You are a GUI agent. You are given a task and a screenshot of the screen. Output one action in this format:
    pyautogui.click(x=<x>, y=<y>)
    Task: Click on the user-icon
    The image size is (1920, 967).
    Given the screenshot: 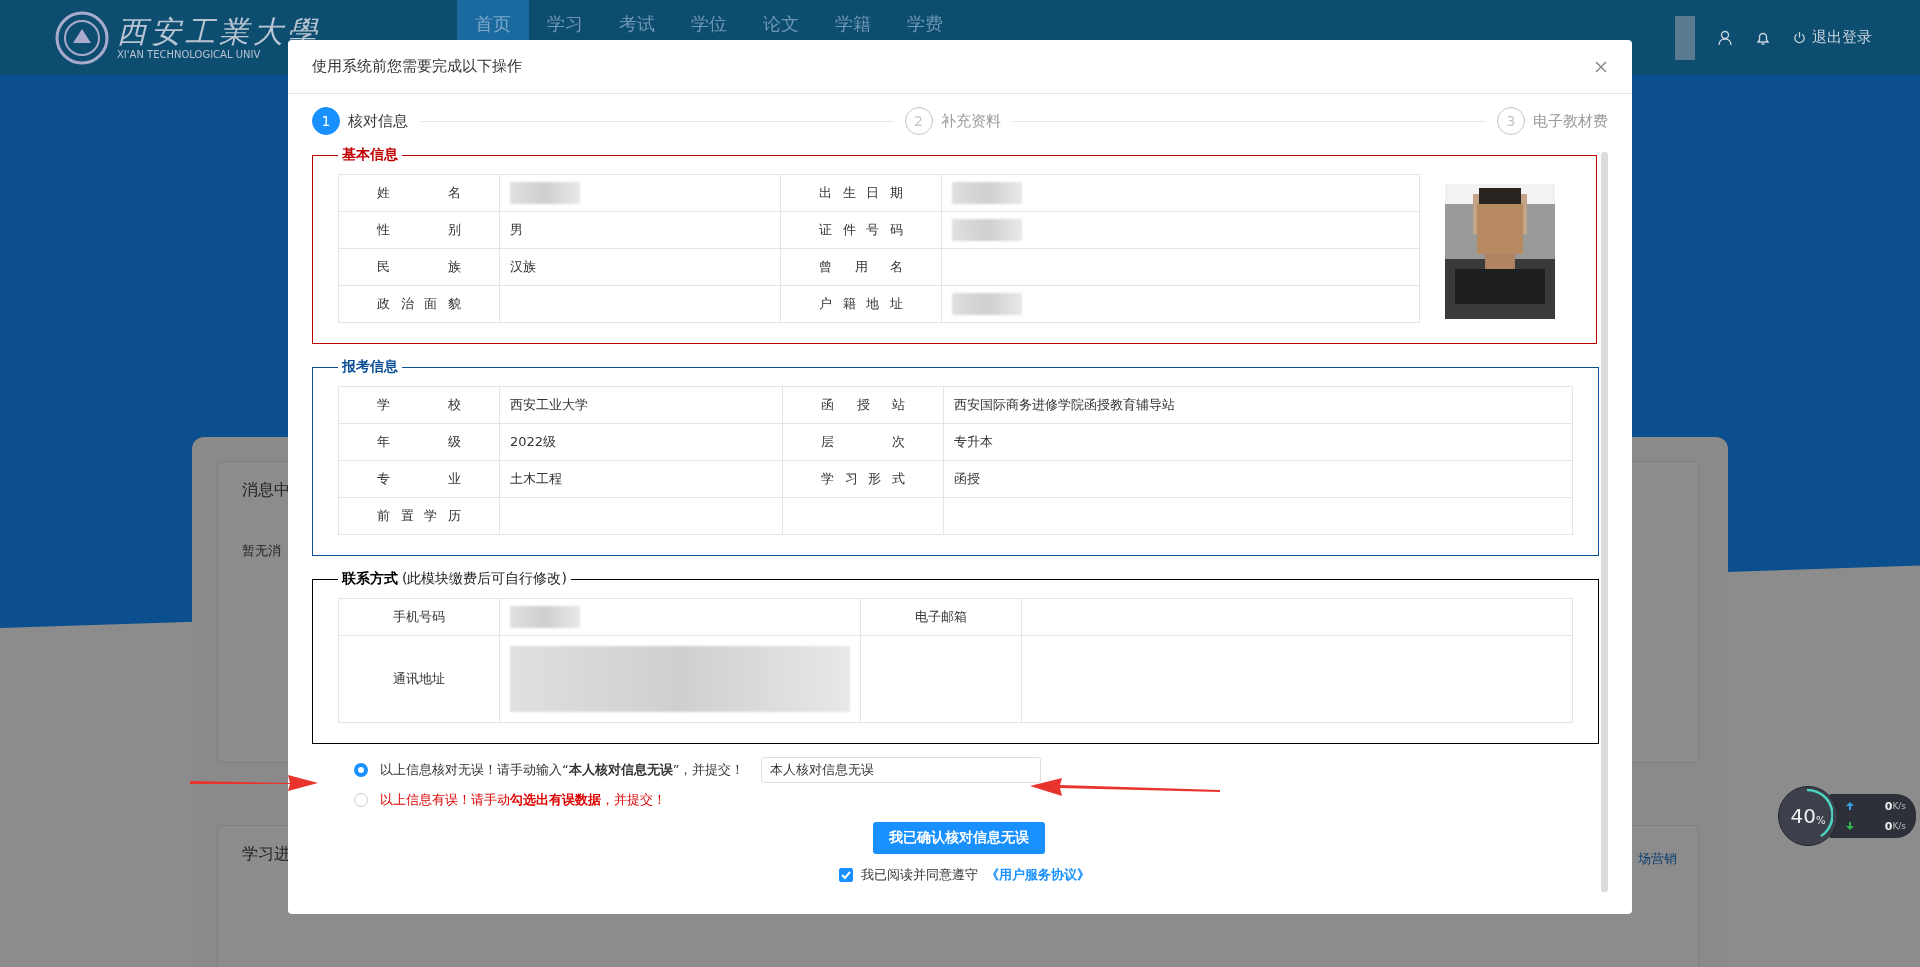 What is the action you would take?
    pyautogui.click(x=1725, y=37)
    